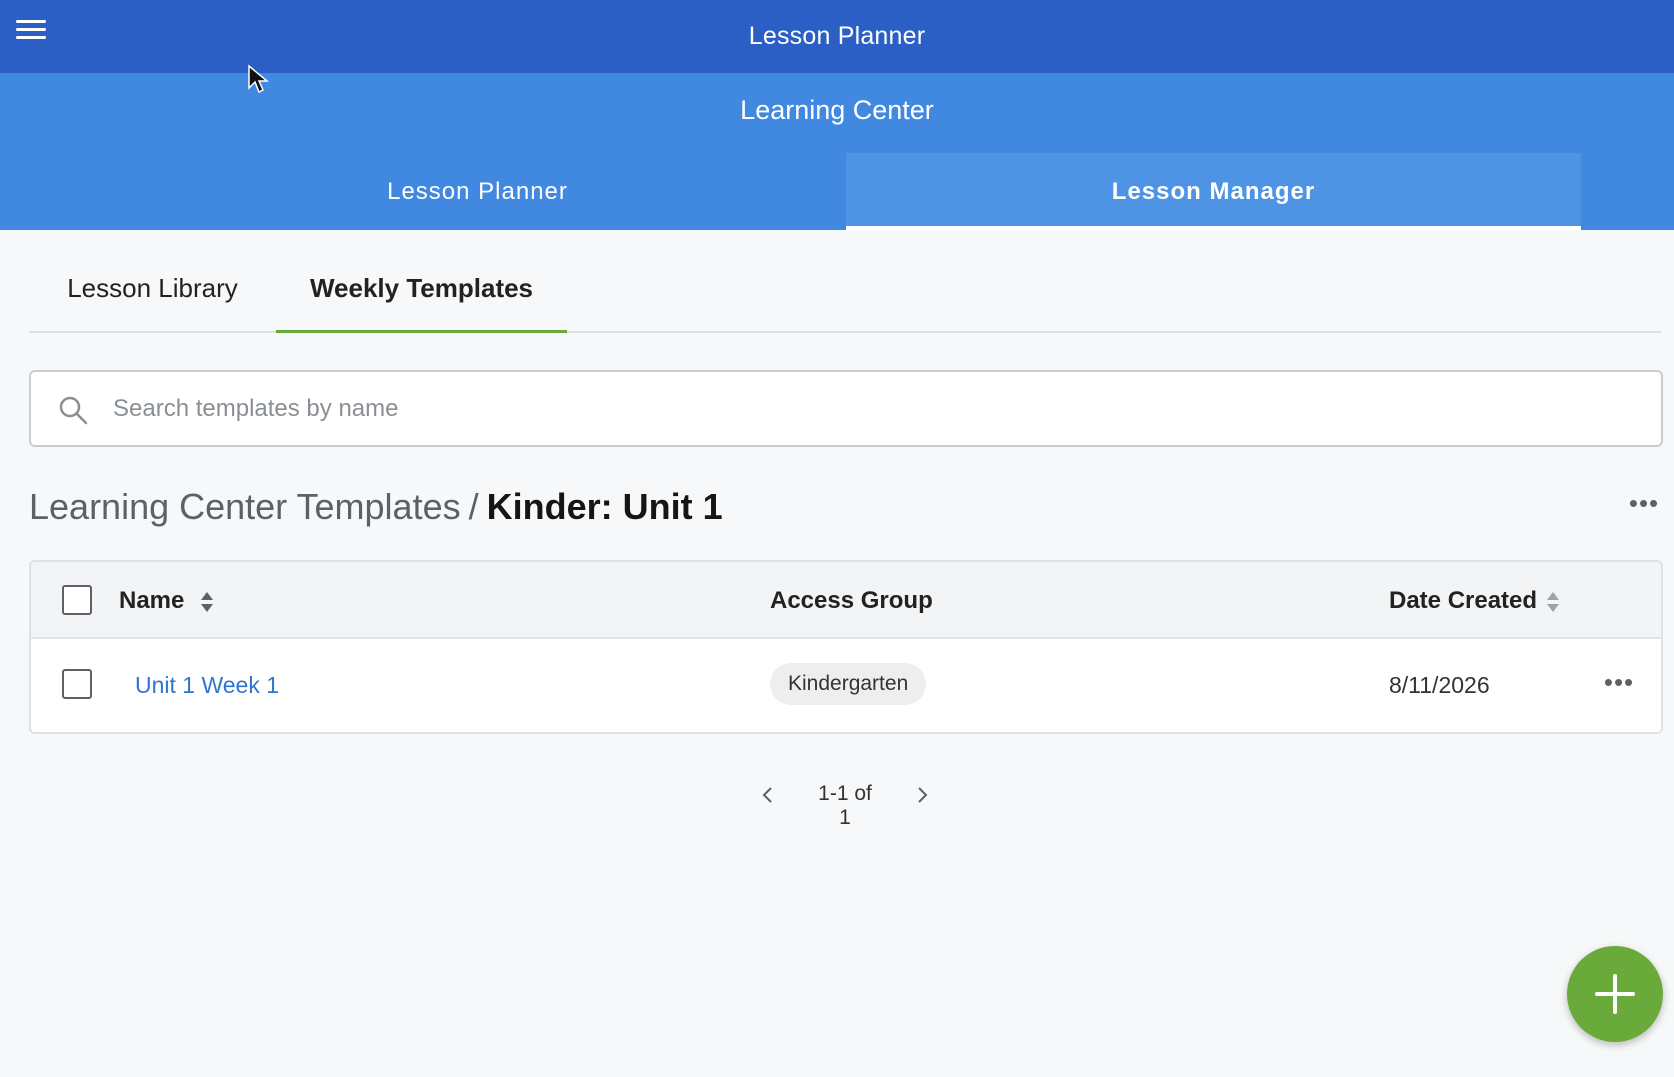 The image size is (1674, 1077). I want to click on column-header-name: Name, so click(151, 601).